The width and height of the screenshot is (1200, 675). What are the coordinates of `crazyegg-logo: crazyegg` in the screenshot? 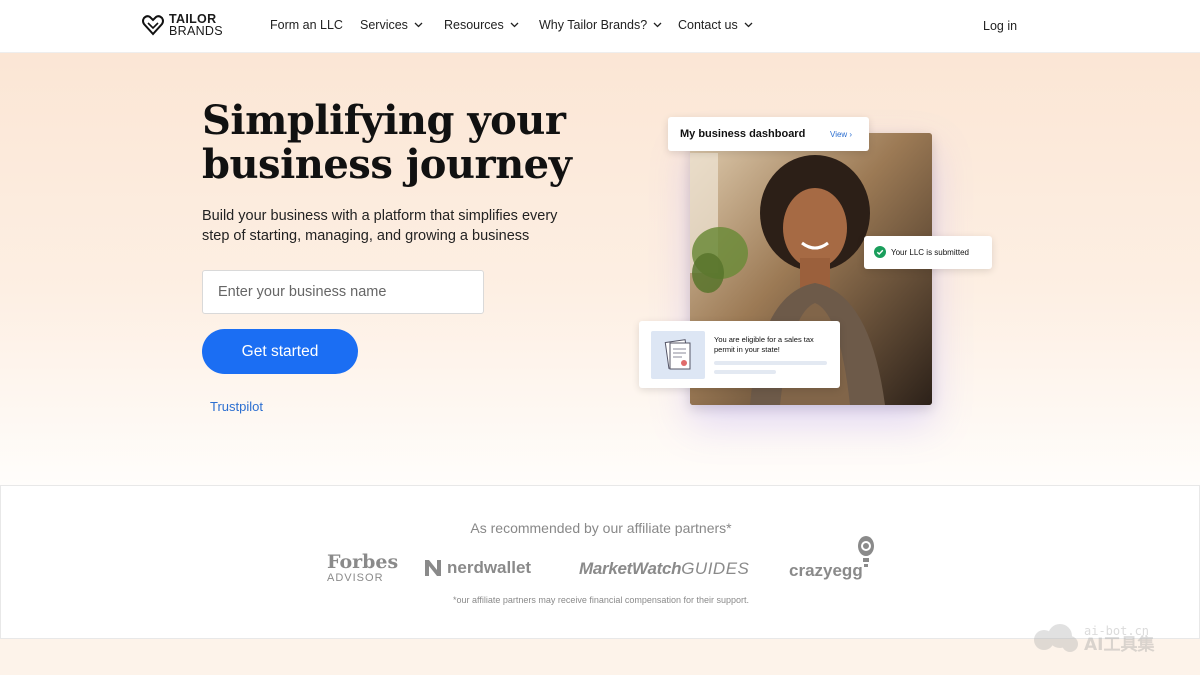 It's located at (826, 570).